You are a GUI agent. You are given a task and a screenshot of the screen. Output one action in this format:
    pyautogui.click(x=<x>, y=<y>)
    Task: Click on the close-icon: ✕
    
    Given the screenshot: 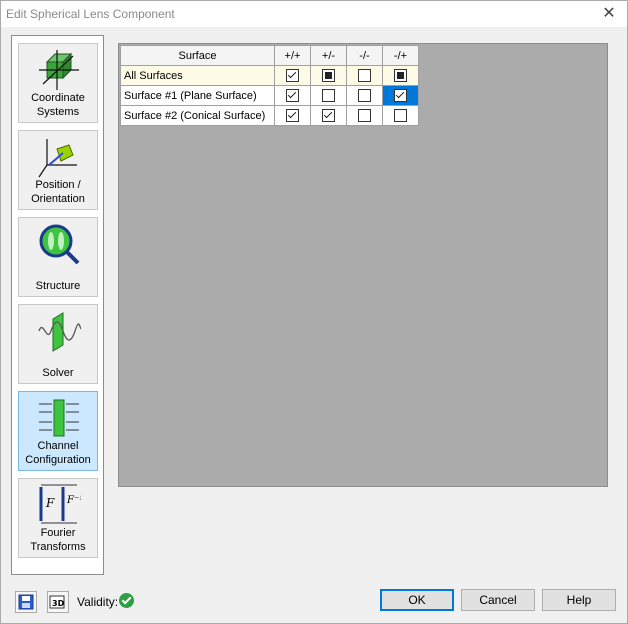 What is the action you would take?
    pyautogui.click(x=609, y=14)
    